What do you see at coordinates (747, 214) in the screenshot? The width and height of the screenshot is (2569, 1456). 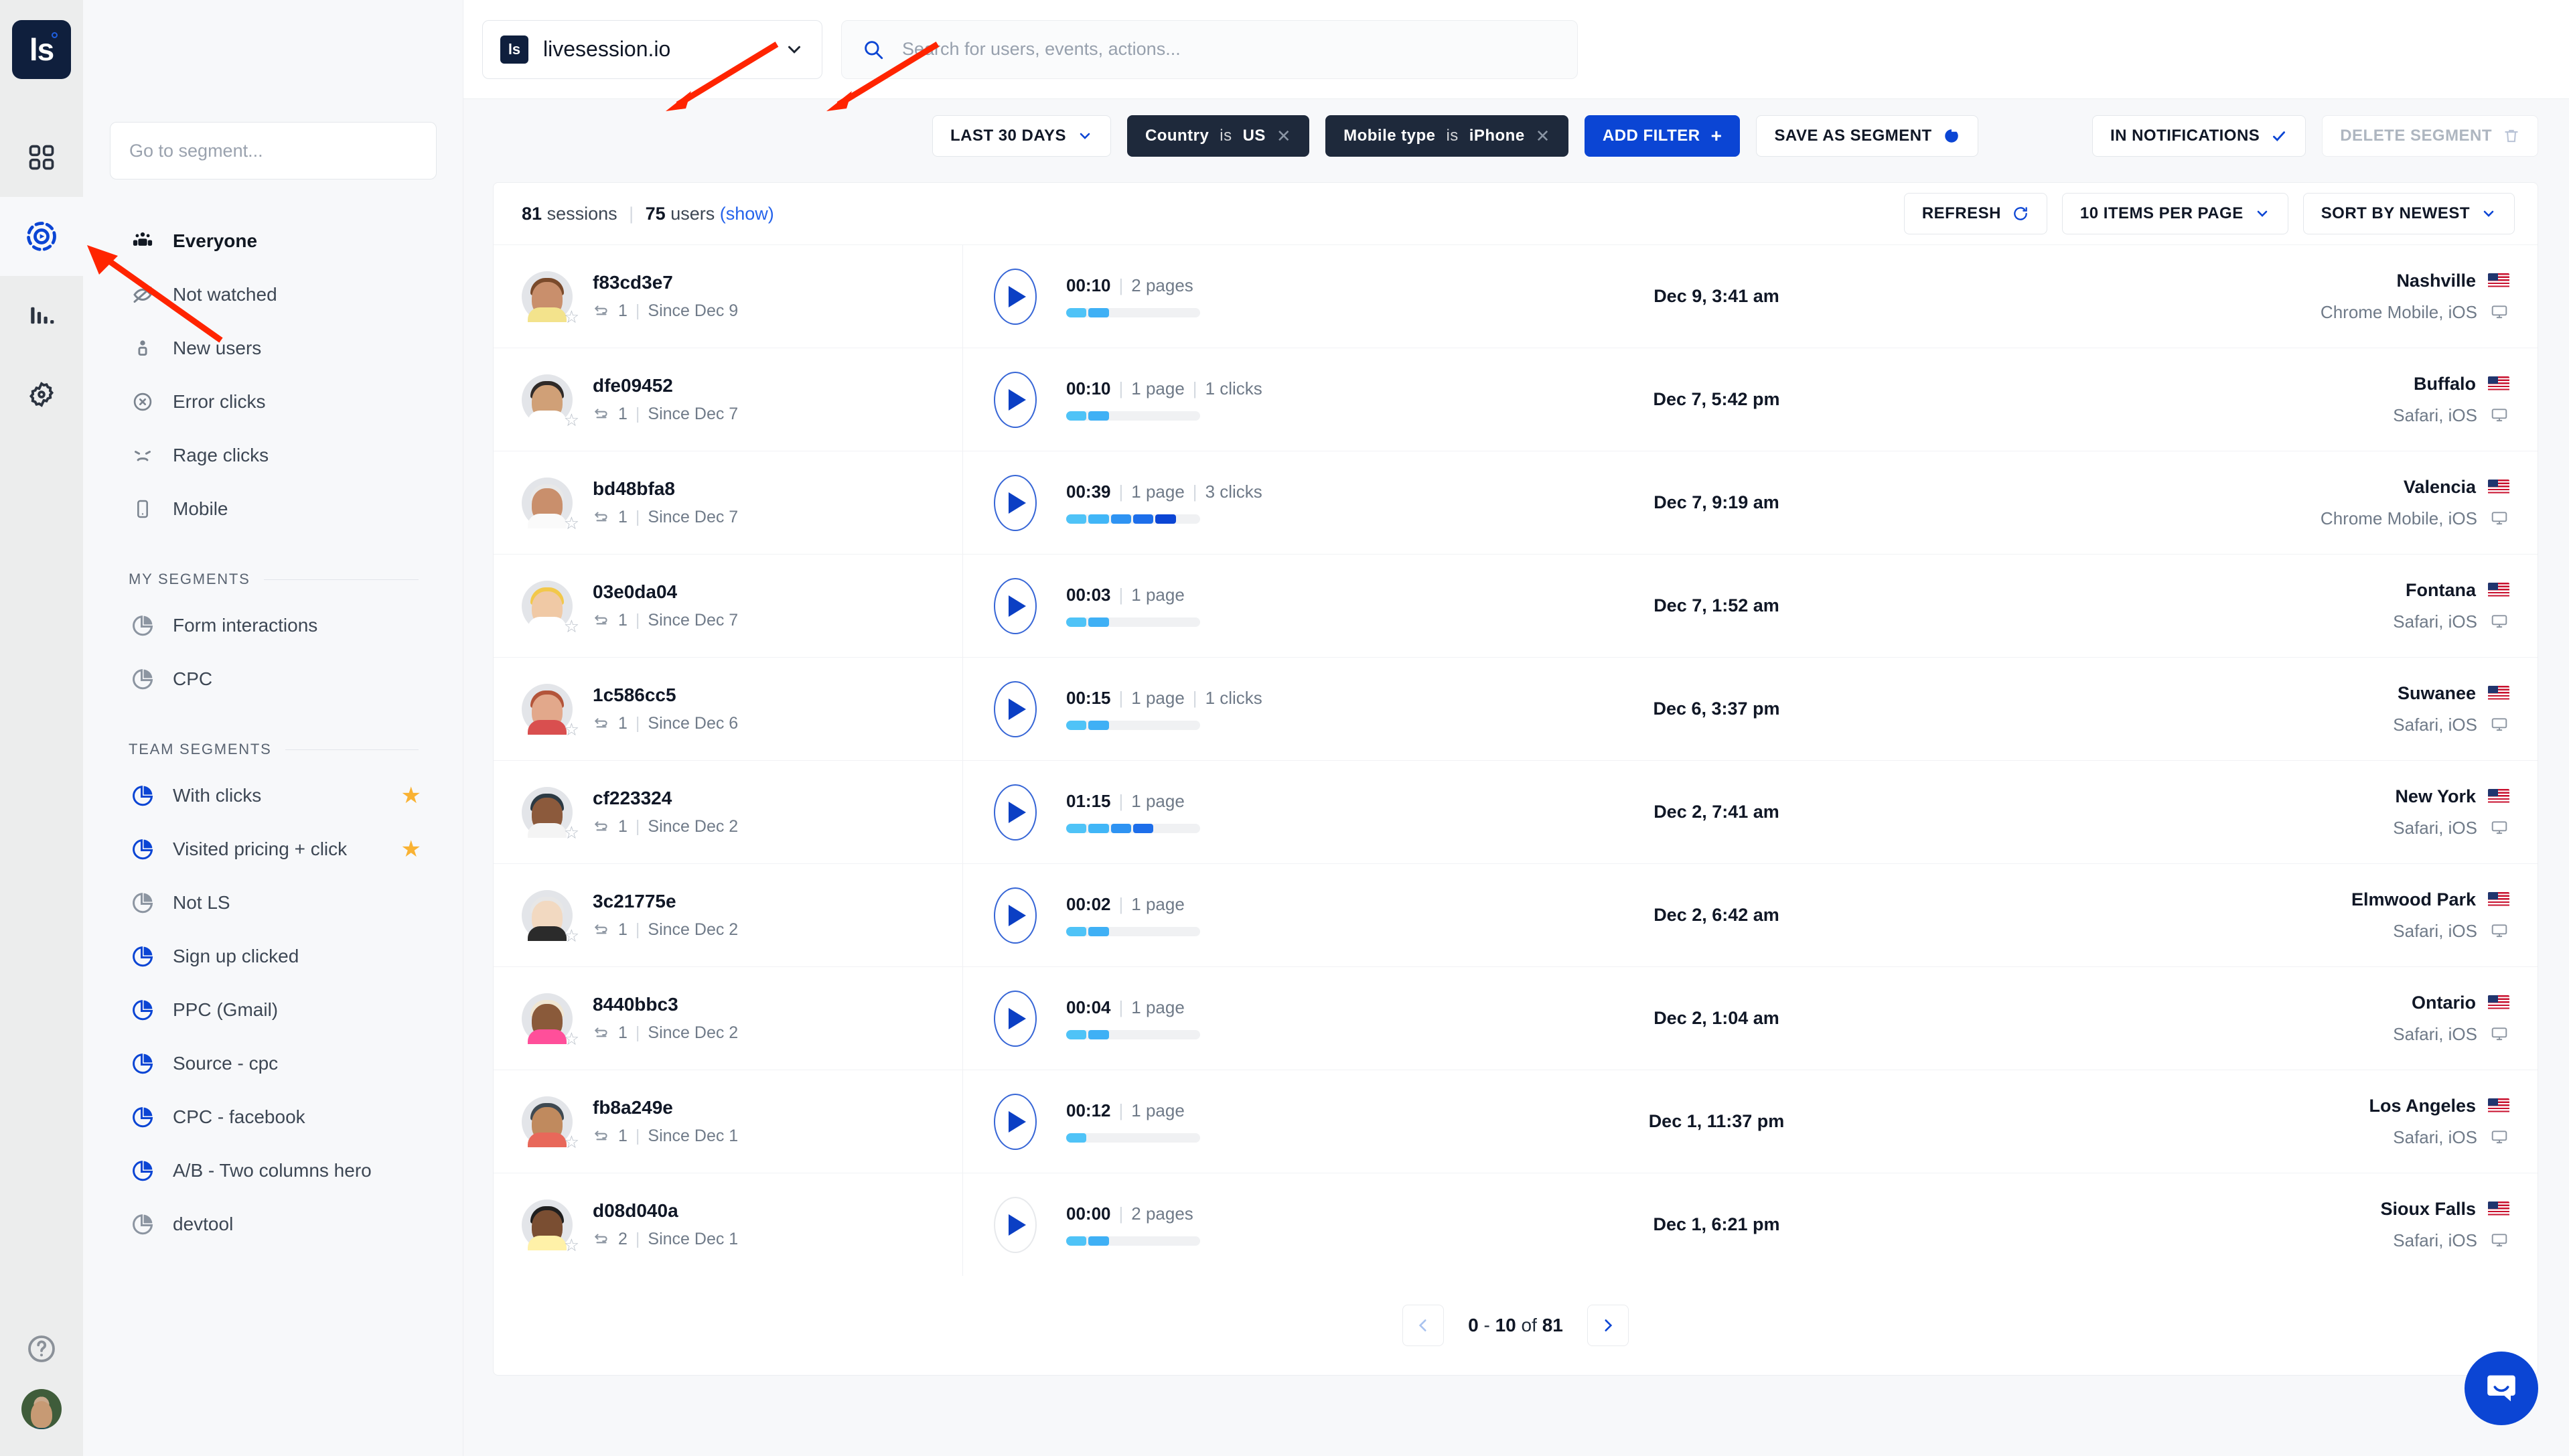 I see `show-users-link: (show)` at bounding box center [747, 214].